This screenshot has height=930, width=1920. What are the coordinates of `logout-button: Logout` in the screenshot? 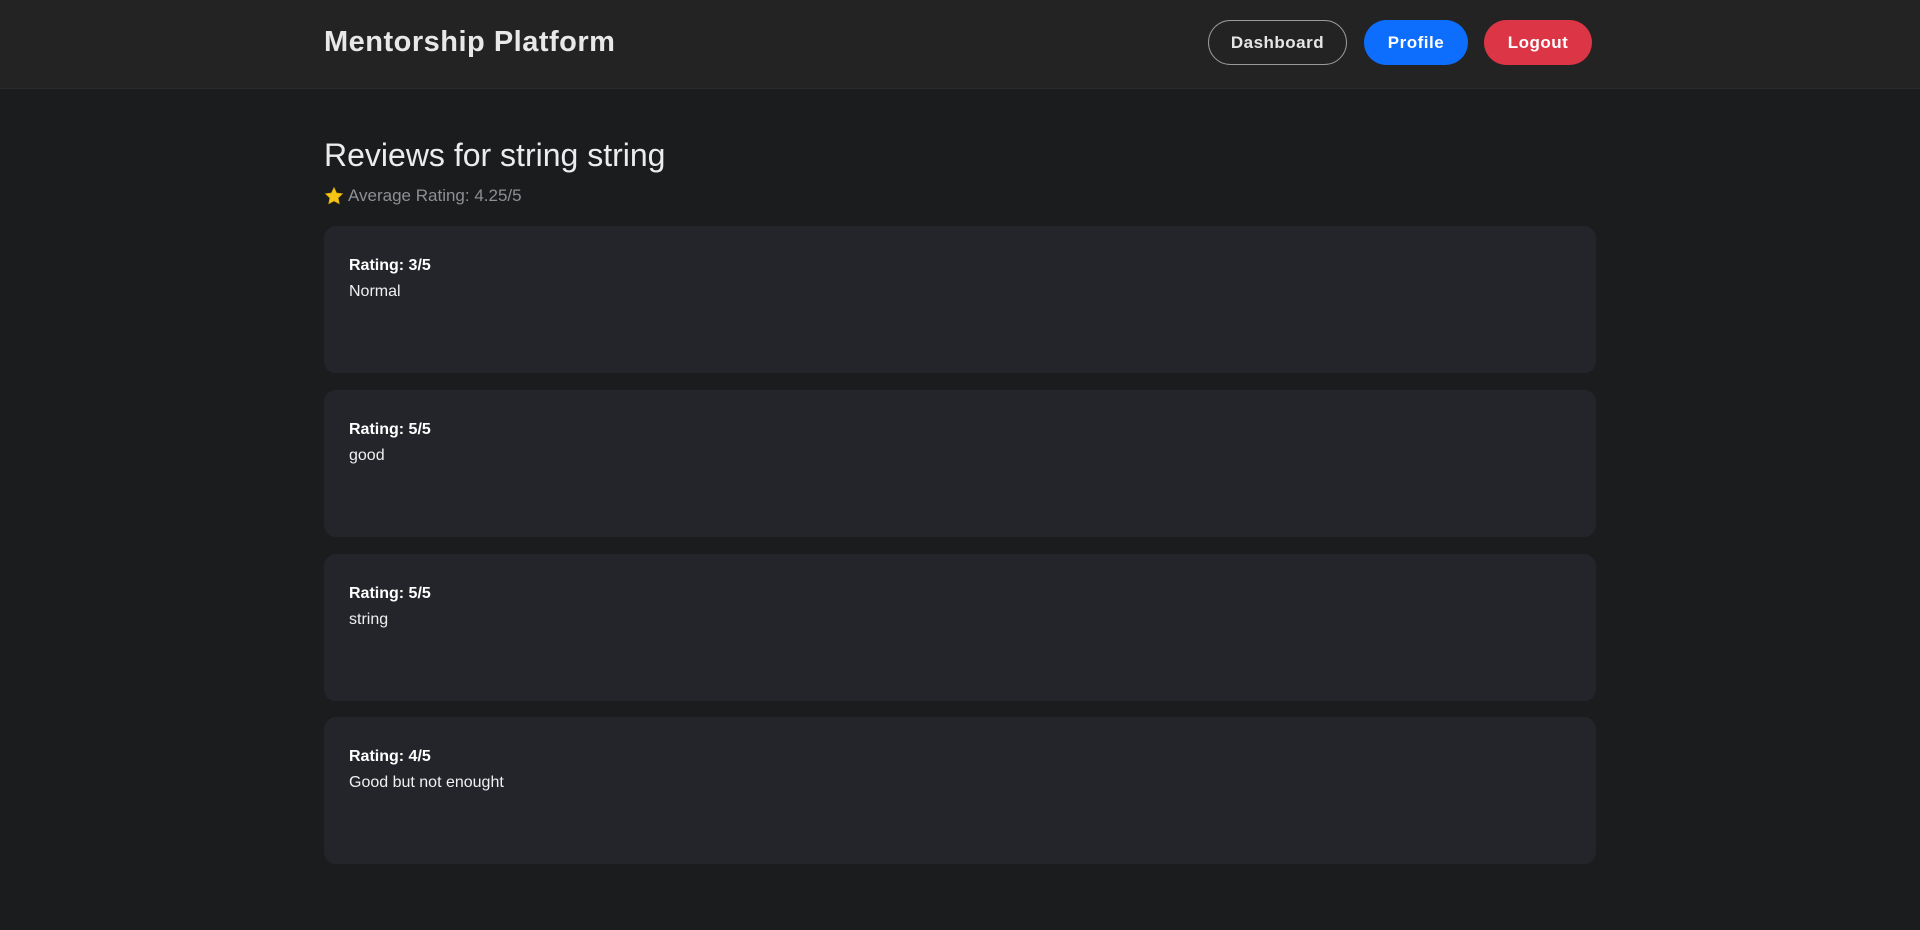 It's located at (1538, 42).